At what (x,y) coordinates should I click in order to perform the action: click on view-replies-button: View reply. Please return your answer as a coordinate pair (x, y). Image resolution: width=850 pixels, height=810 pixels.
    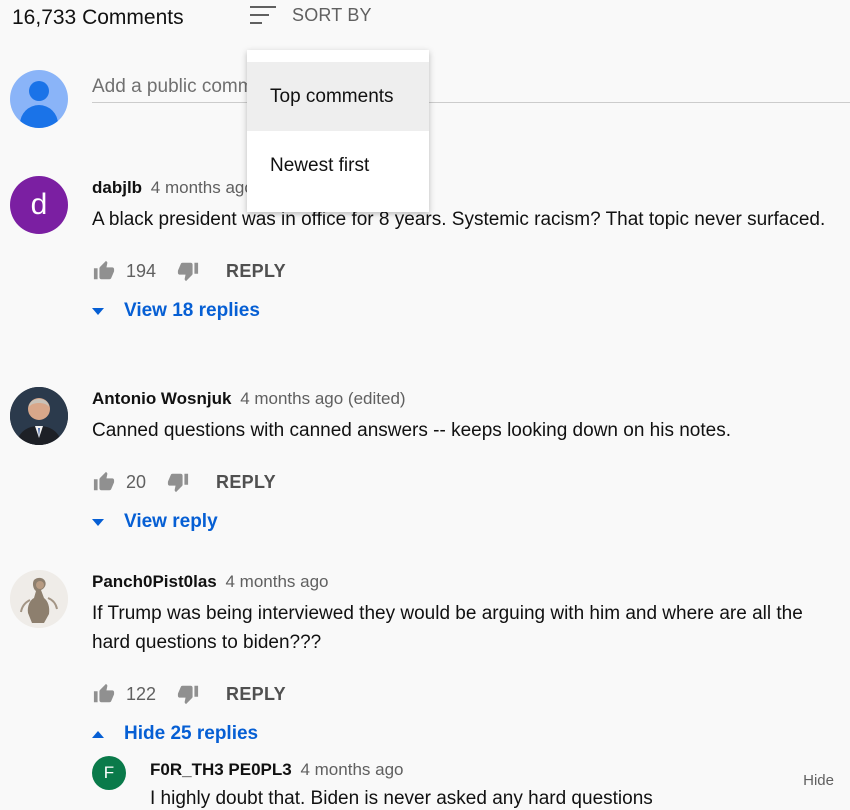
    Looking at the image, I should click on (462, 522).